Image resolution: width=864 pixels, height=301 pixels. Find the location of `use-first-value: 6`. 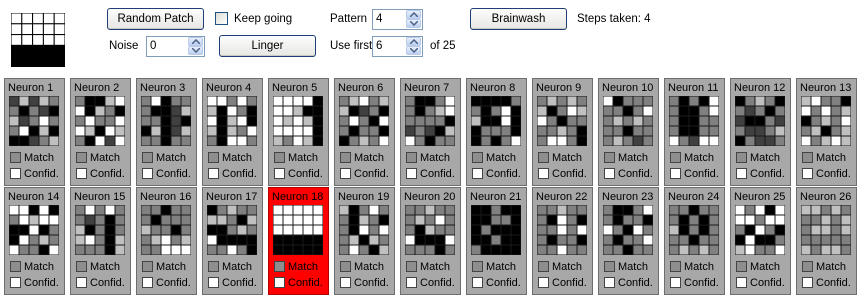

use-first-value: 6 is located at coordinates (379, 46).